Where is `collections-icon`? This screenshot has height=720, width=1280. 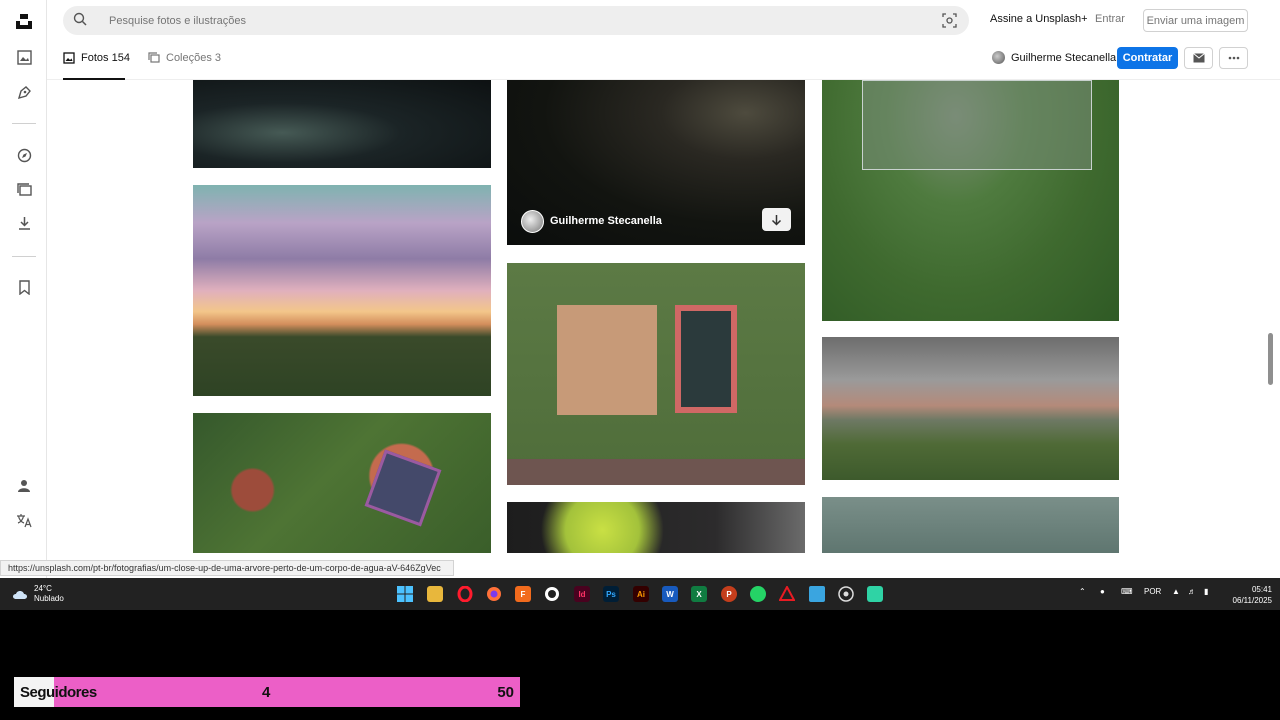
collections-icon is located at coordinates (24, 189).